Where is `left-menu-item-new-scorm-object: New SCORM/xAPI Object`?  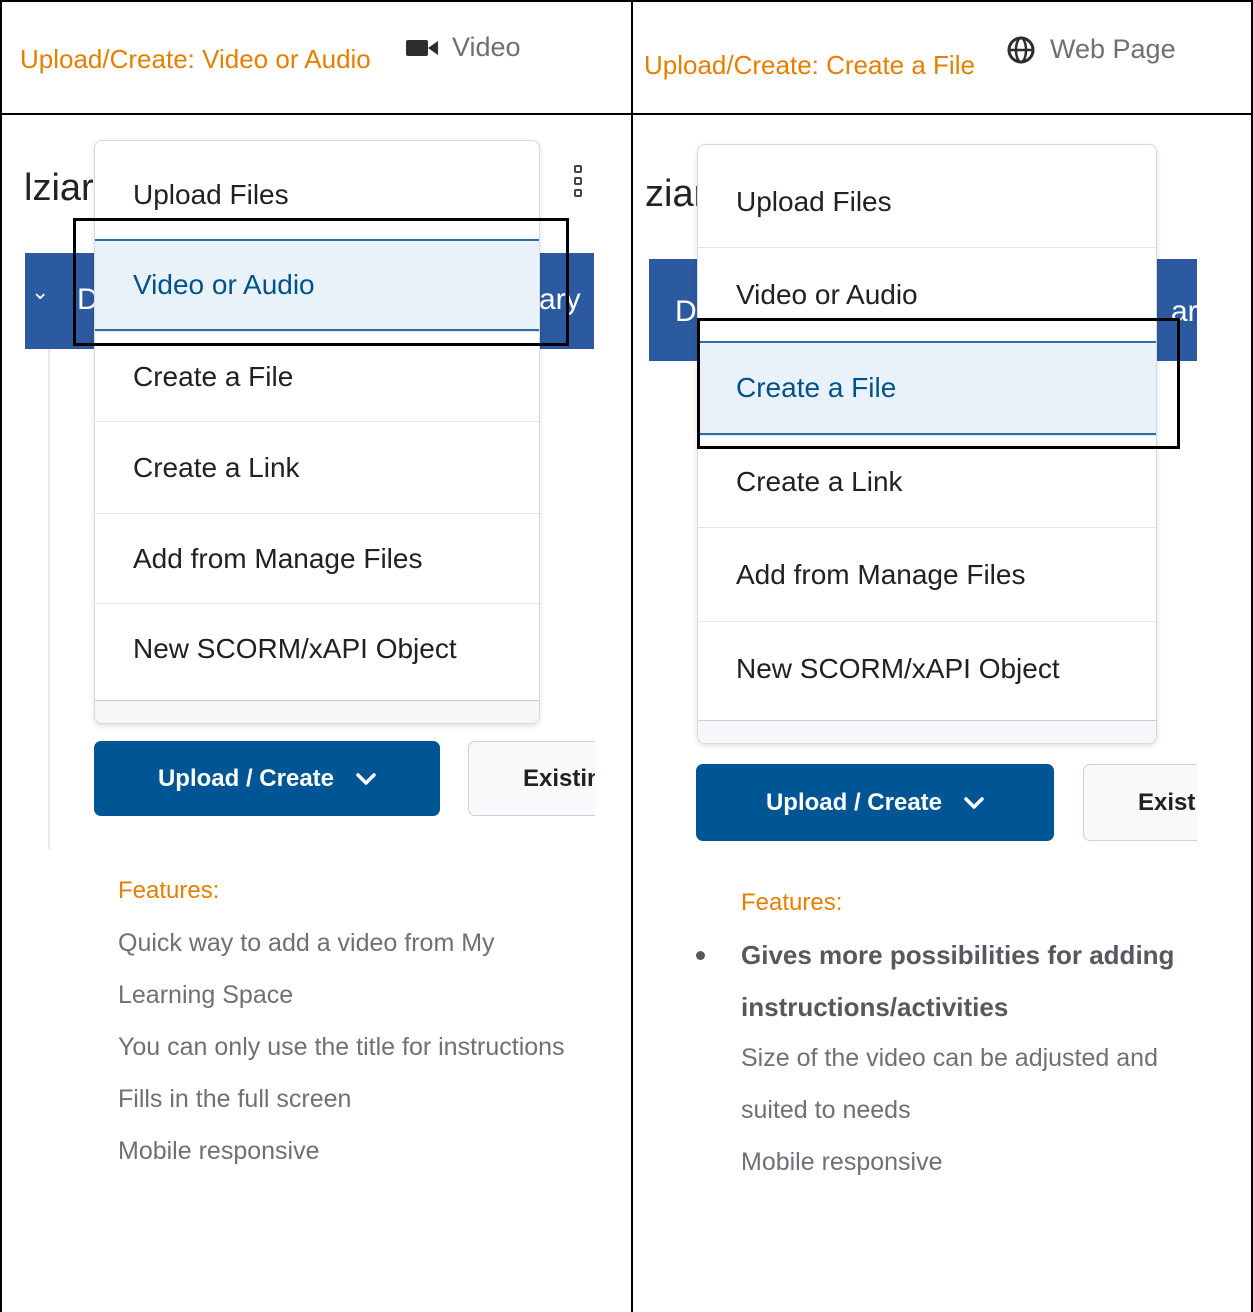
left-menu-item-new-scorm-object: New SCORM/xAPI Object is located at coordinates (317, 648).